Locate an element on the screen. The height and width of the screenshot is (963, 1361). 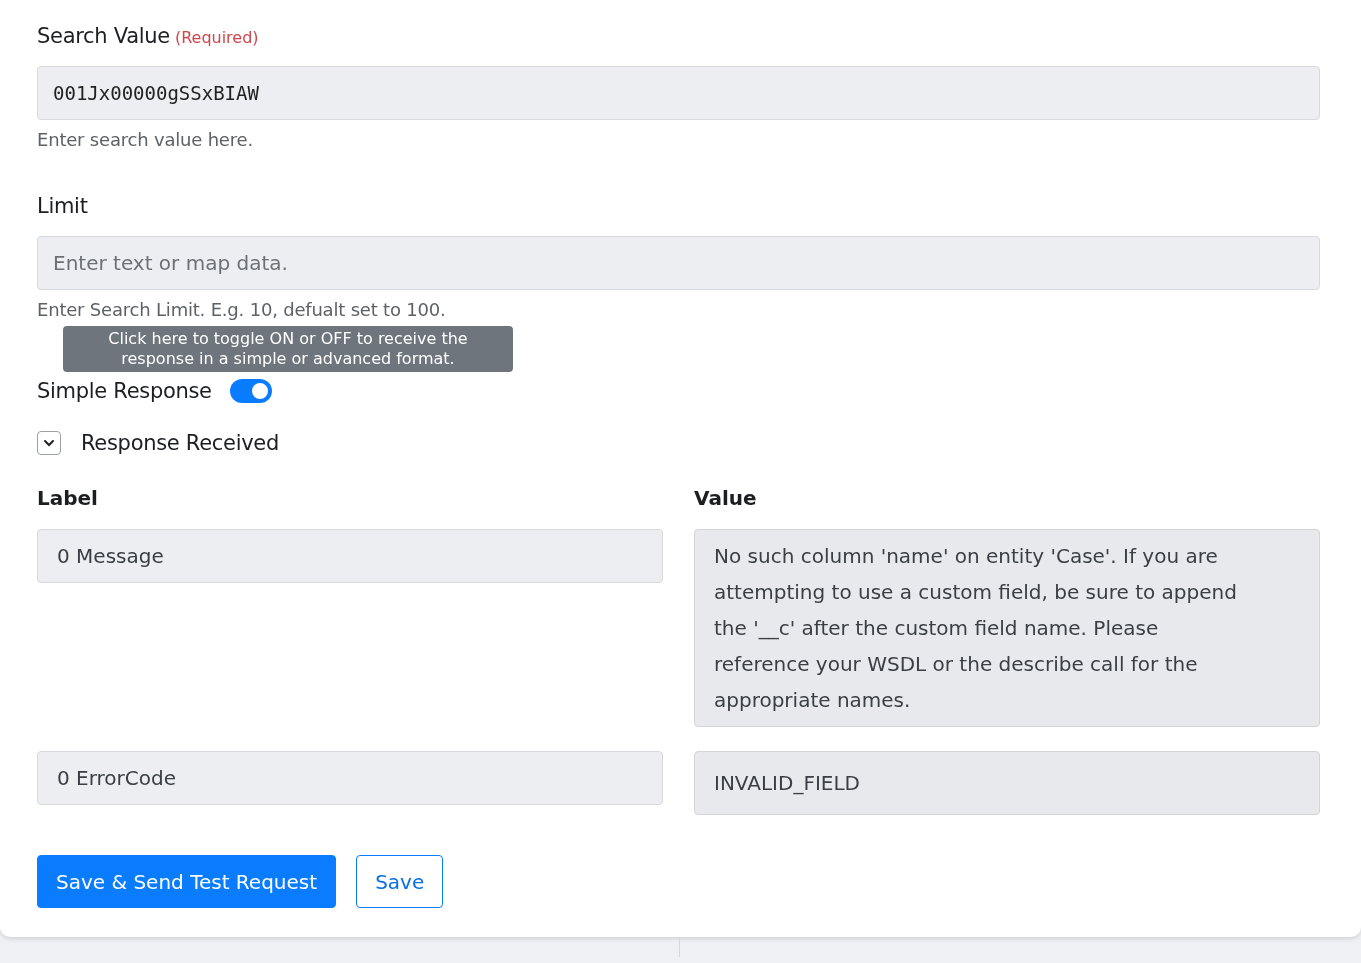
field-hint: Enter search value here. is located at coordinates (145, 139).